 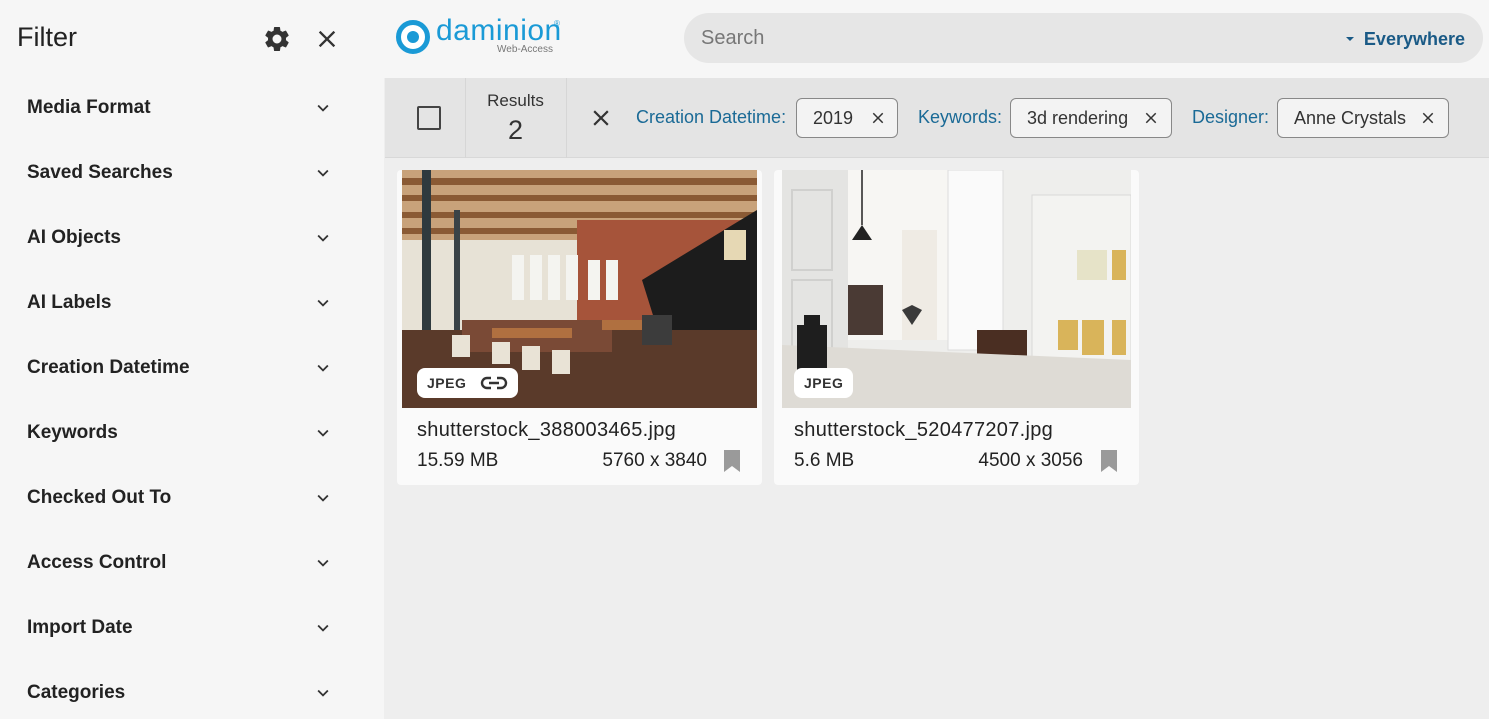 I want to click on filter-title: Filter, so click(x=47, y=37).